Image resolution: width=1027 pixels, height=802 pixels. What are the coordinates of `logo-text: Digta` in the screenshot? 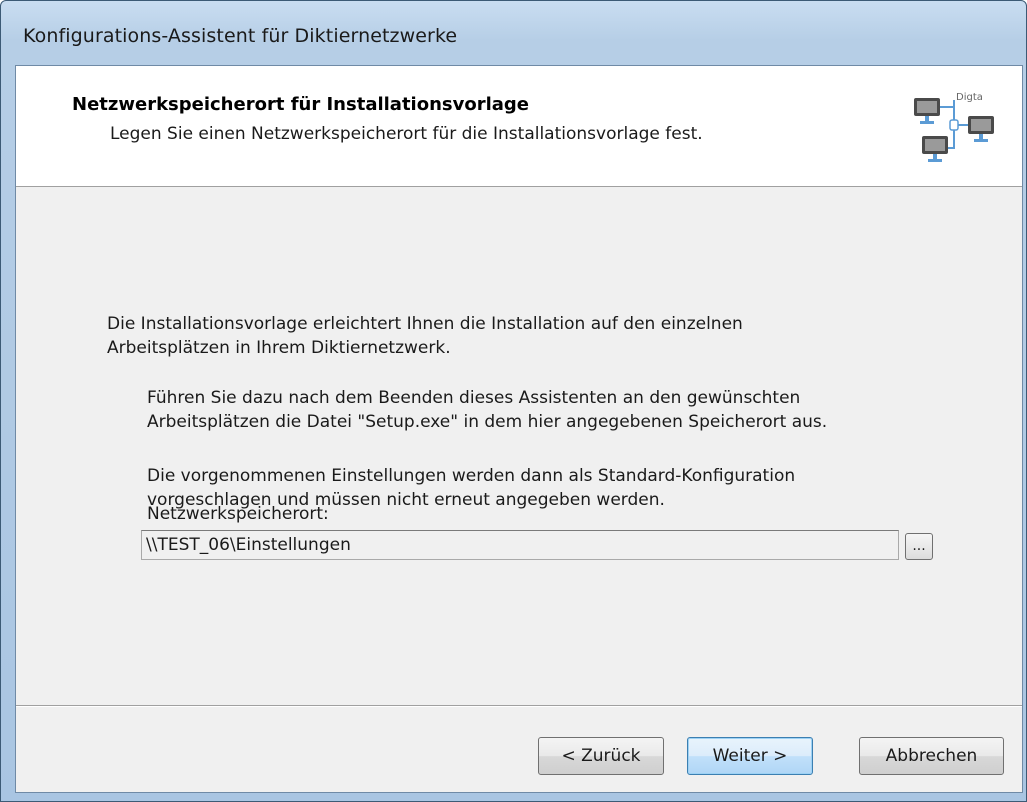 It's located at (969, 97).